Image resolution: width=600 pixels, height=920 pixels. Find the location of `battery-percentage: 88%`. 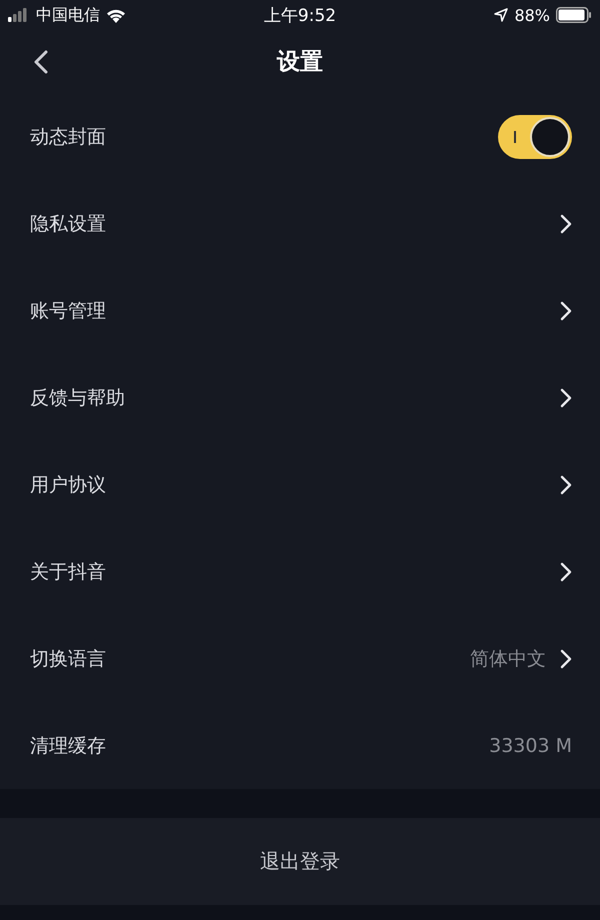

battery-percentage: 88% is located at coordinates (532, 15).